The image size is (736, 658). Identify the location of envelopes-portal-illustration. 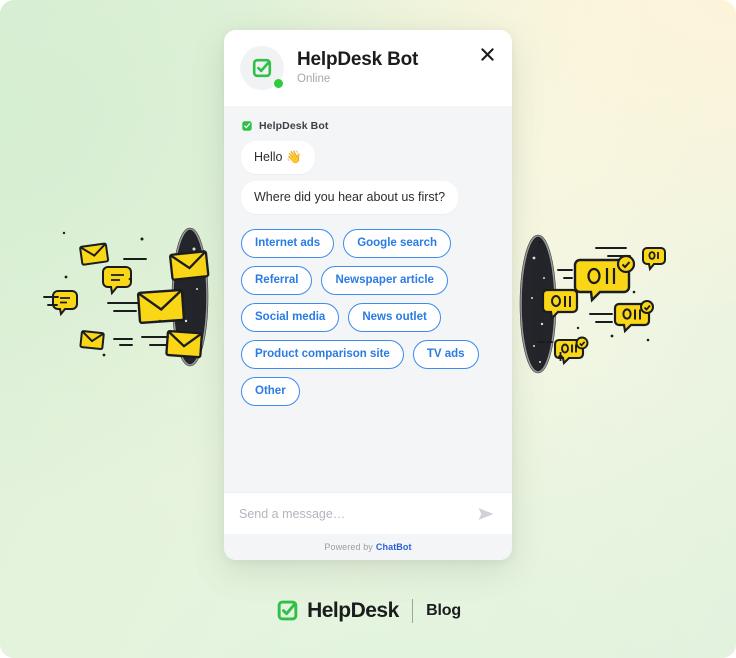
(132, 297).